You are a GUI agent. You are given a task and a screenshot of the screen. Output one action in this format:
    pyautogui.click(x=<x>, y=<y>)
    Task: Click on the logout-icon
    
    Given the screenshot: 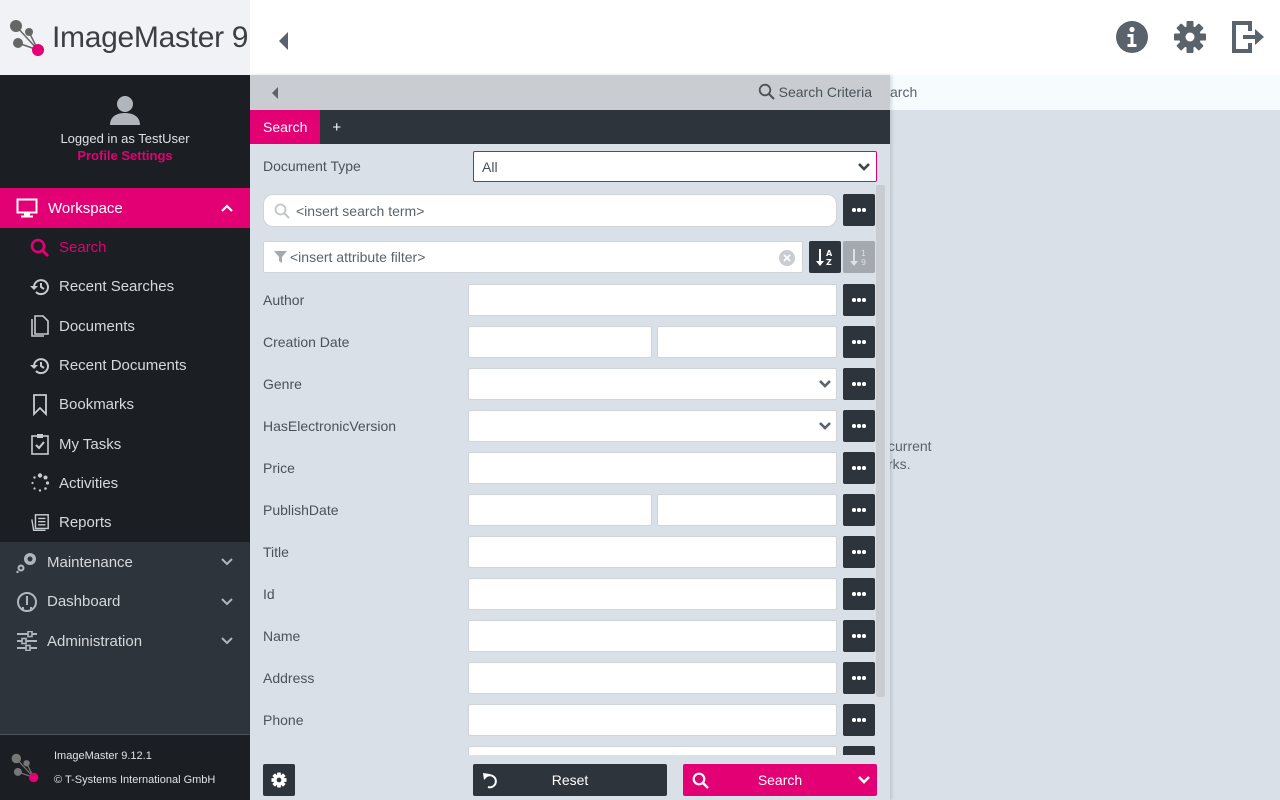 What is the action you would take?
    pyautogui.click(x=1248, y=37)
    